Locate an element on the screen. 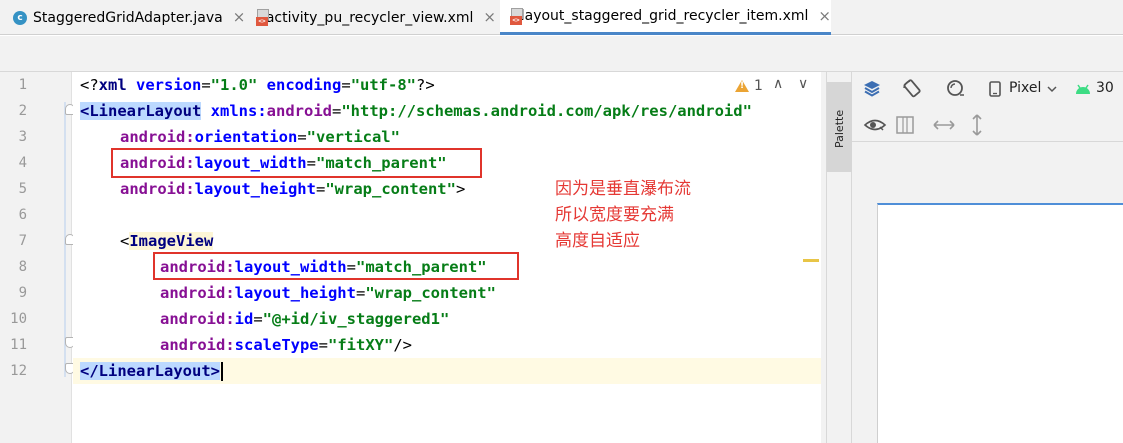  highlight-box-linearlayout-width is located at coordinates (296, 163).